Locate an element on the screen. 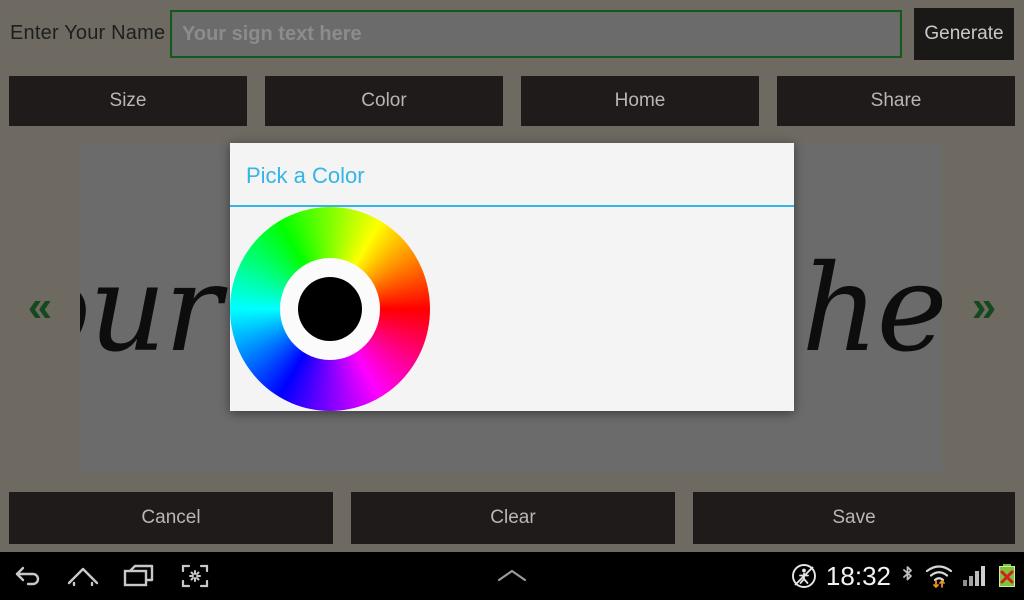 This screenshot has width=1024, height=600. enter-your-name-label: Enter Your Name is located at coordinates (88, 33).